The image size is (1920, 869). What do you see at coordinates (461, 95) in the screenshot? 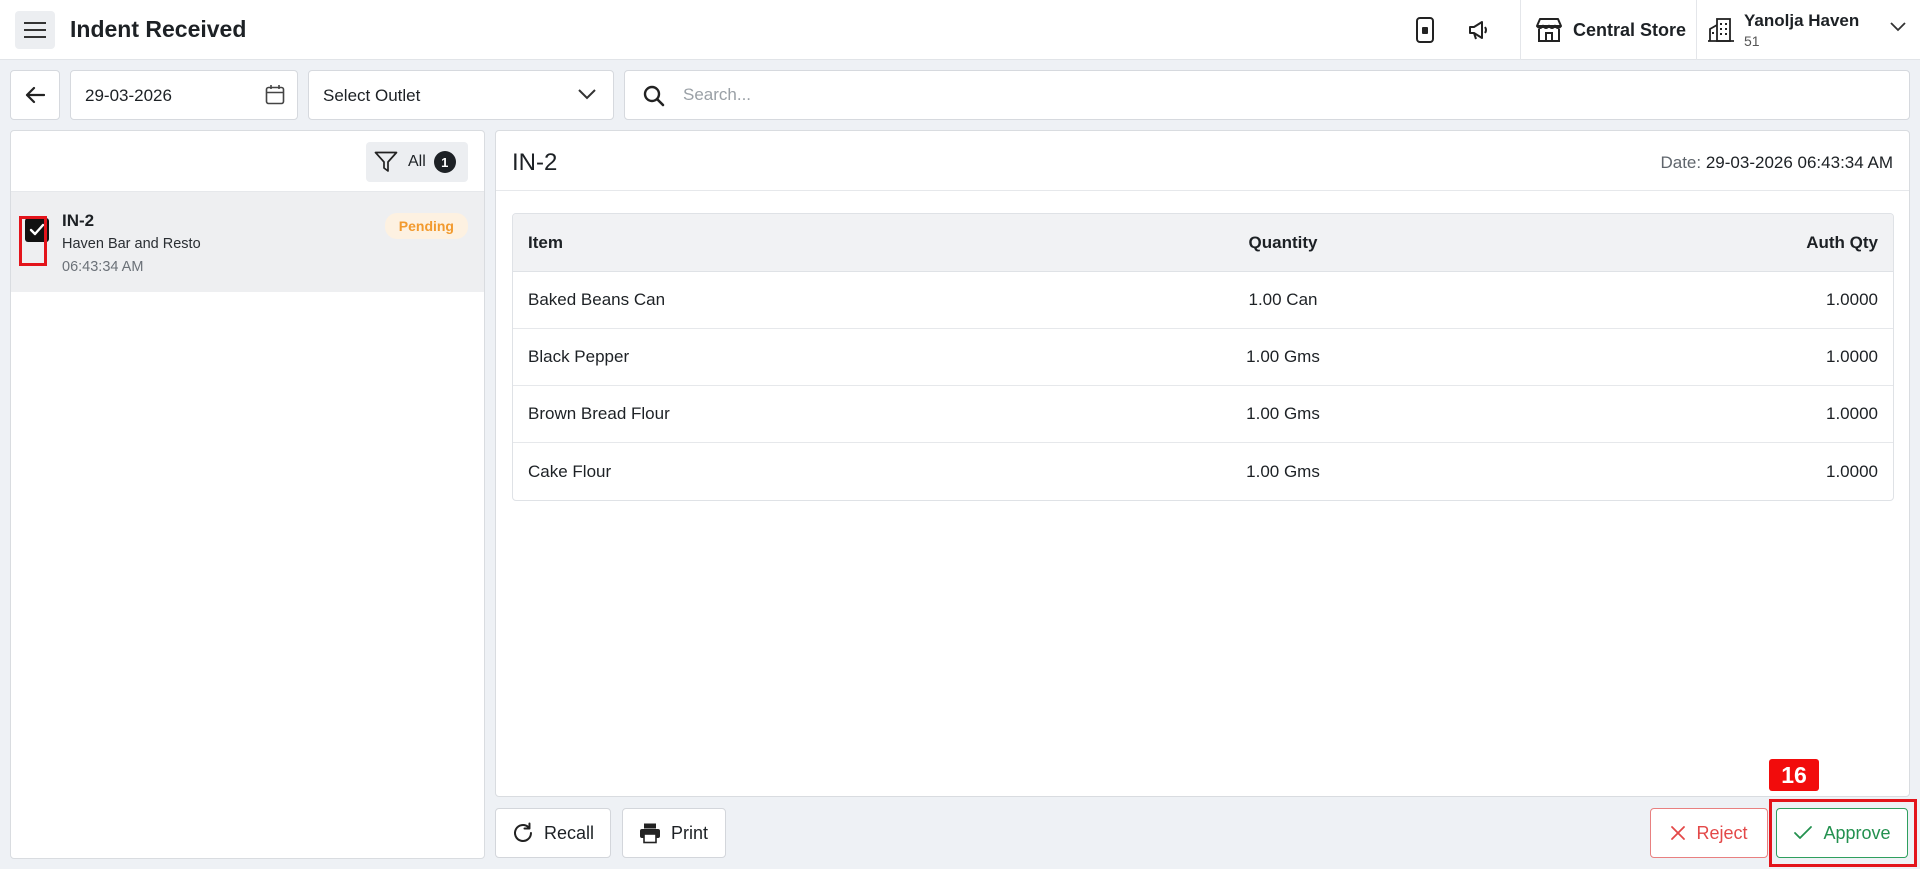
I see `outlet-select: Select Outlet` at bounding box center [461, 95].